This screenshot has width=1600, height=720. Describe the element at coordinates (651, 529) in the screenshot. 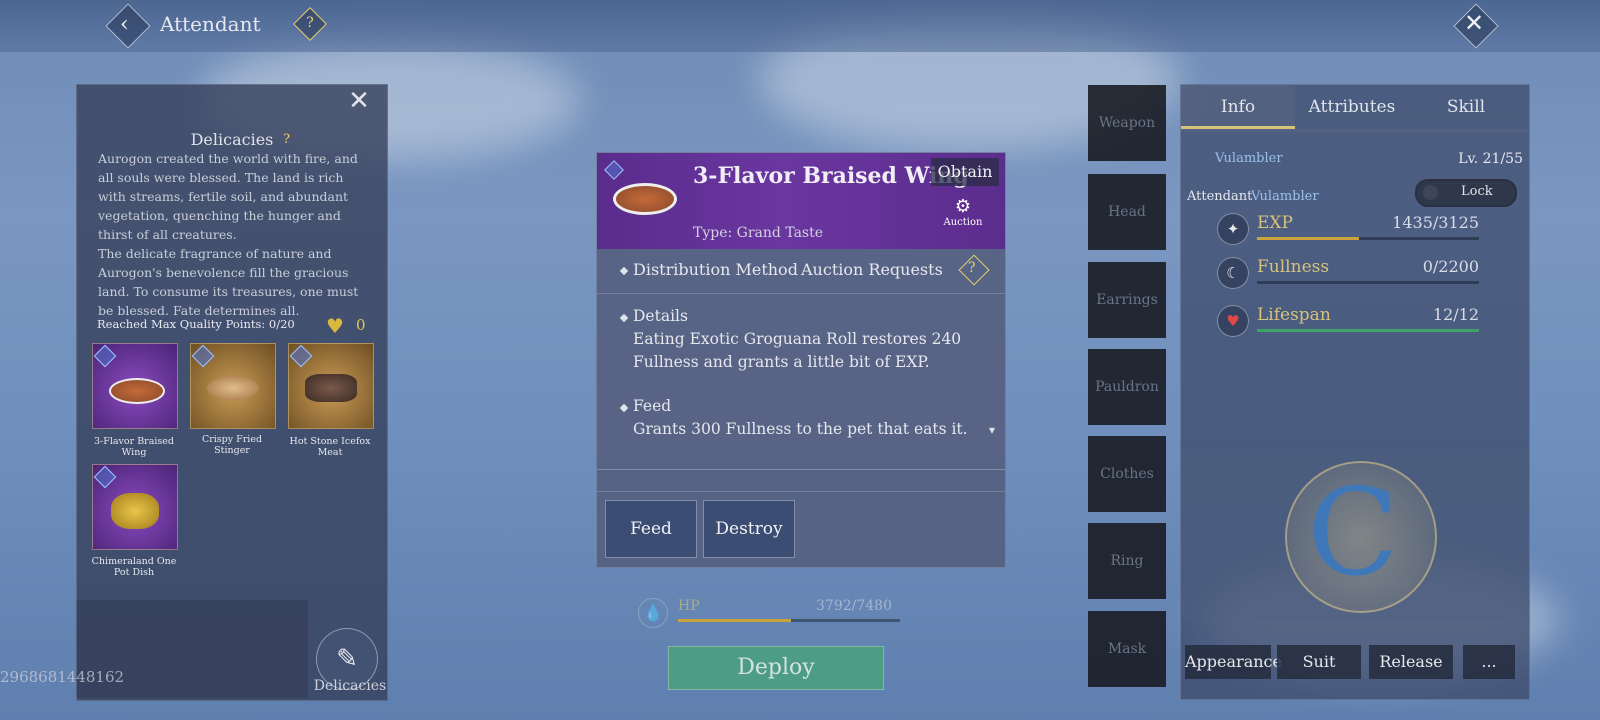

I see `feed-button: Feed` at that location.